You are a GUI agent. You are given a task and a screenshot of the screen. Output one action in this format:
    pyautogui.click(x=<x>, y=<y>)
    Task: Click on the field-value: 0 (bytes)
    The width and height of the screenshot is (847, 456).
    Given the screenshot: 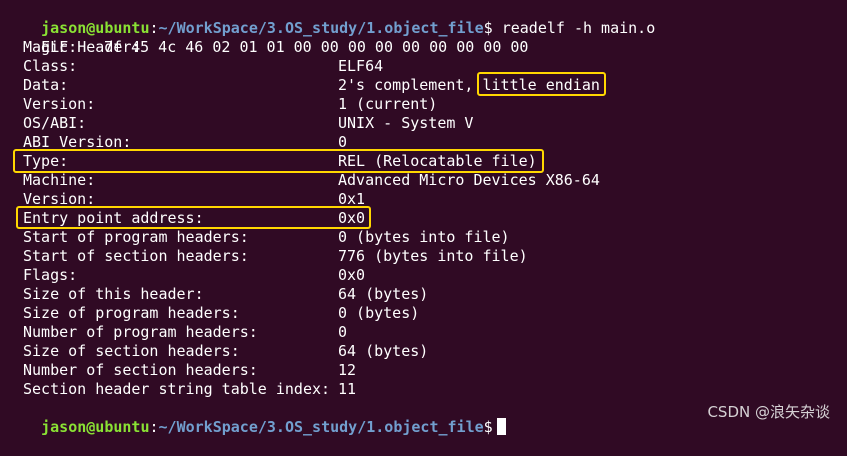 What is the action you would take?
    pyautogui.click(x=379, y=313)
    